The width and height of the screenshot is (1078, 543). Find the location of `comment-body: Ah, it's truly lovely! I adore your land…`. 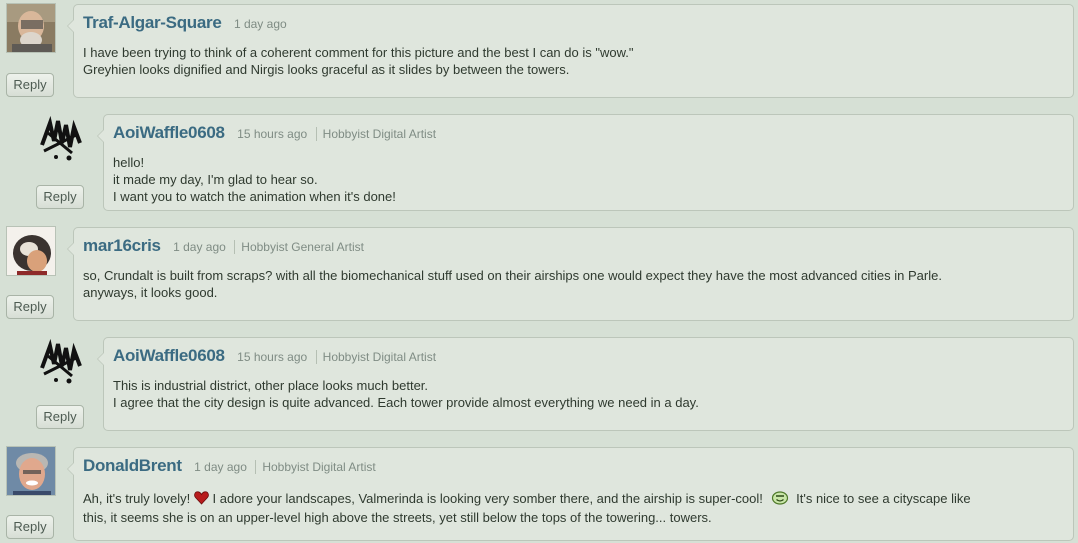

comment-body: Ah, it's truly lovely! I adore your land… is located at coordinates (572, 508).